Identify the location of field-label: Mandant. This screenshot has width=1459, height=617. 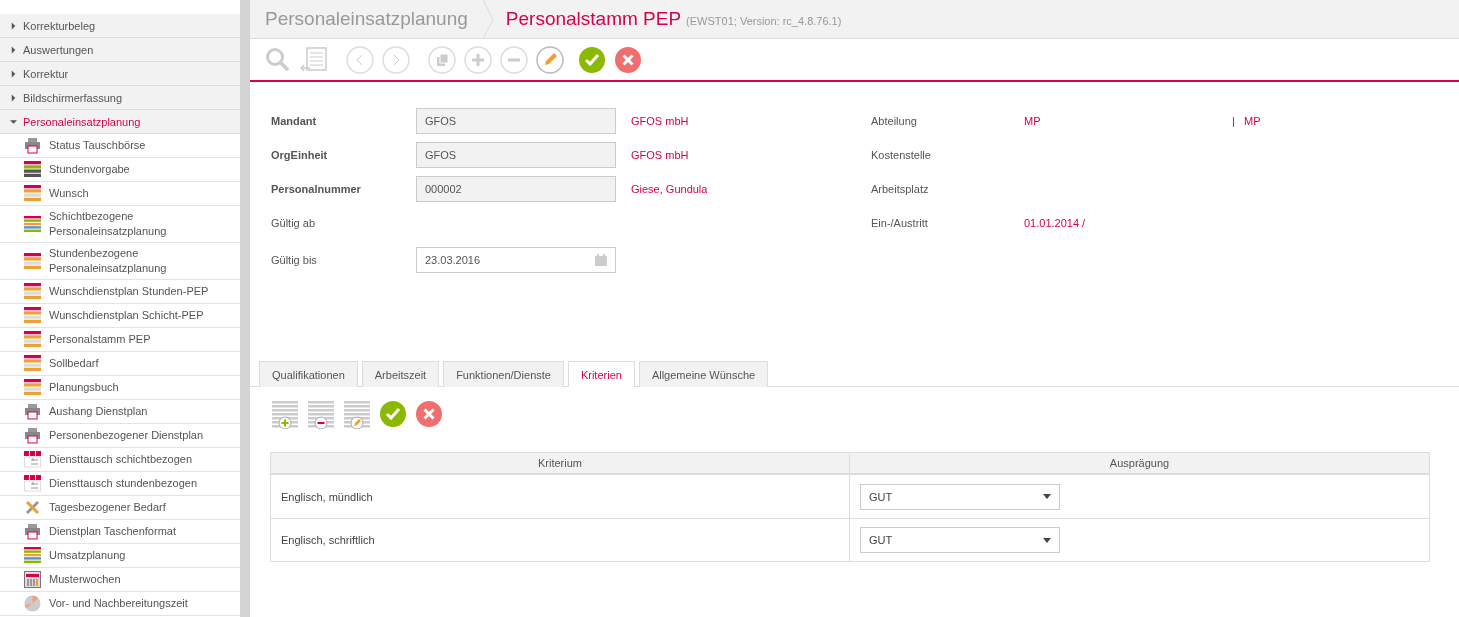
(294, 121).